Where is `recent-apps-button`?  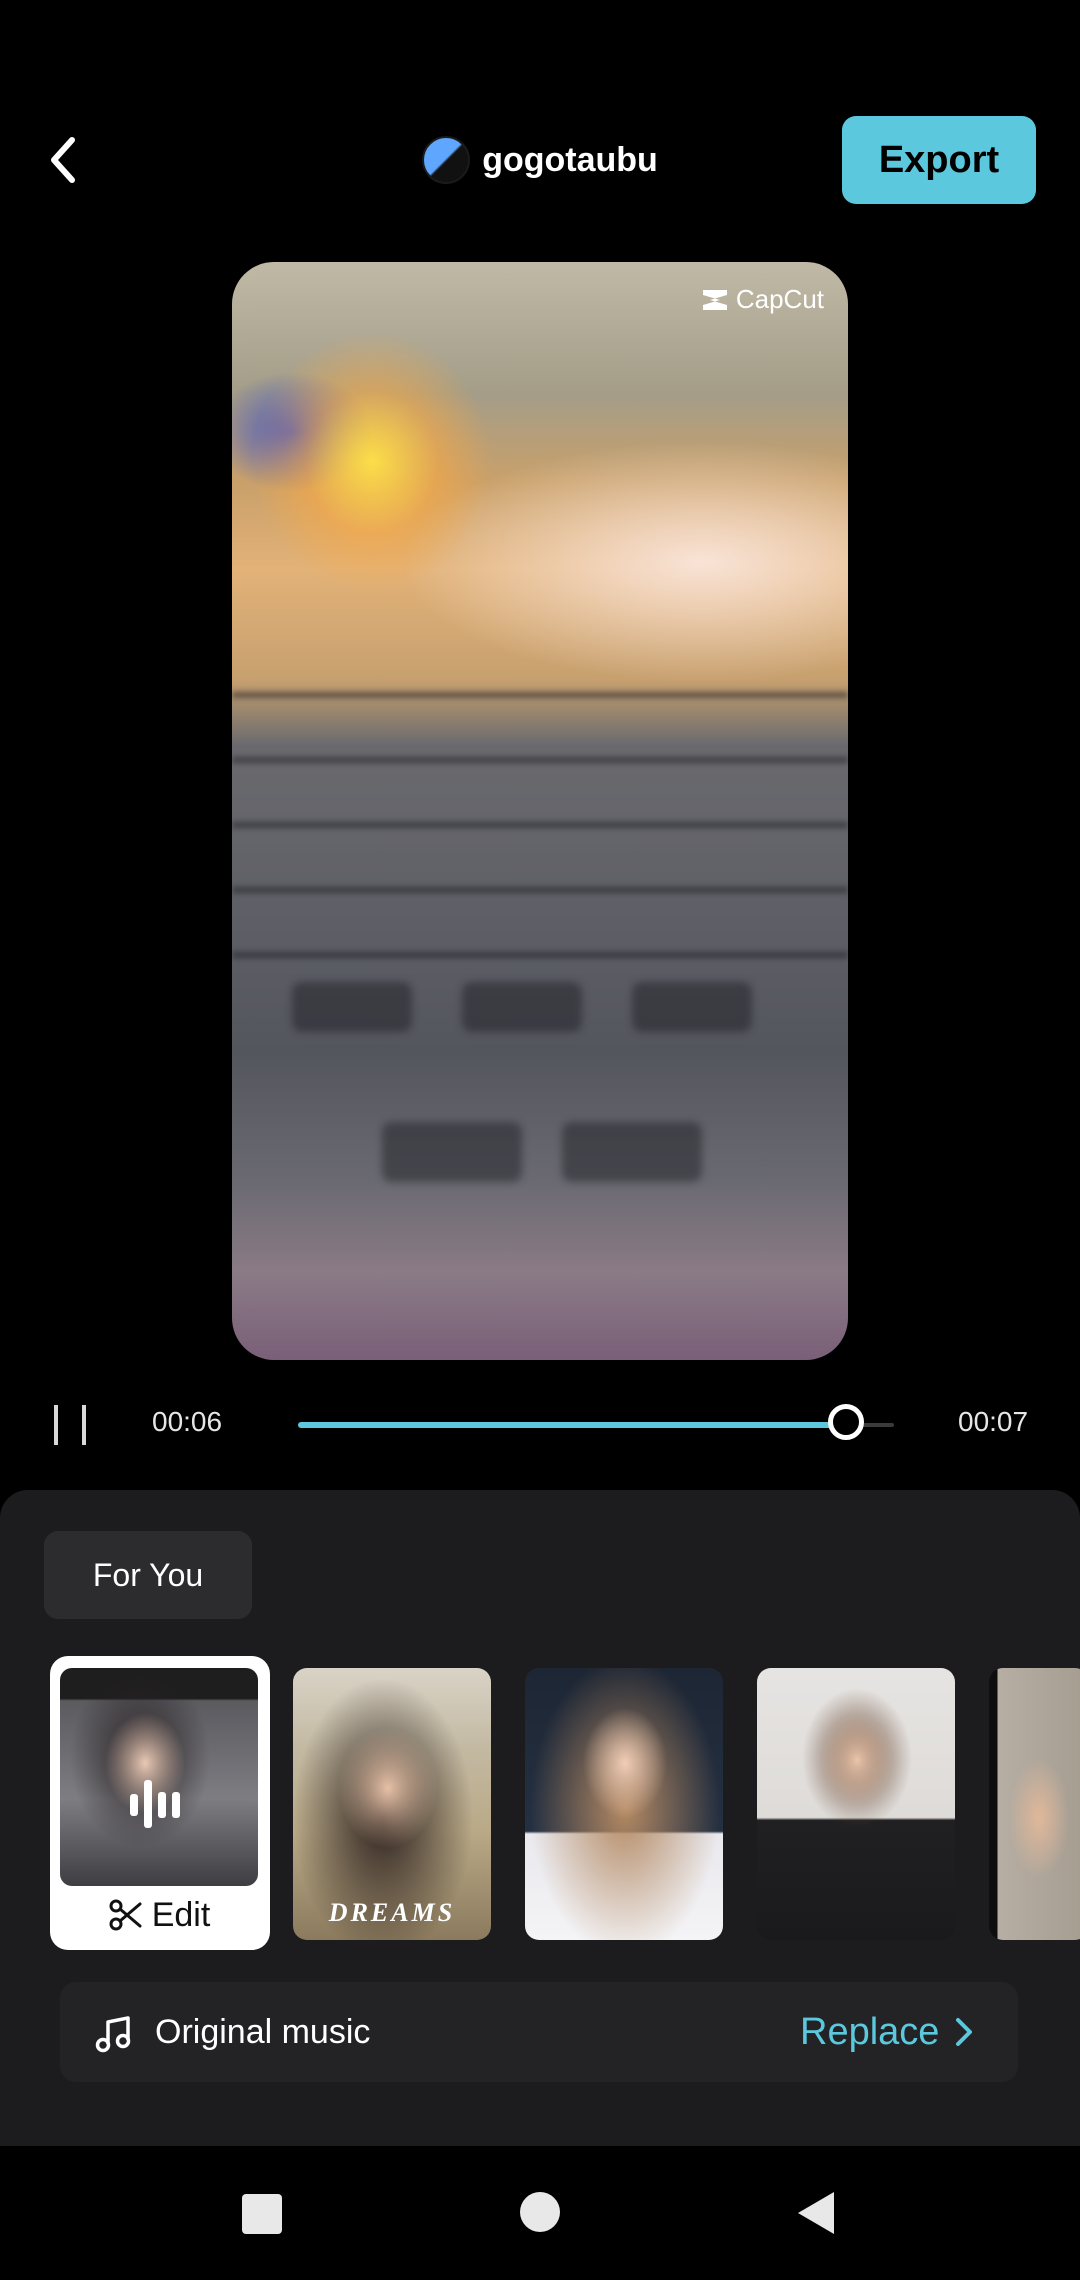 recent-apps-button is located at coordinates (262, 2214).